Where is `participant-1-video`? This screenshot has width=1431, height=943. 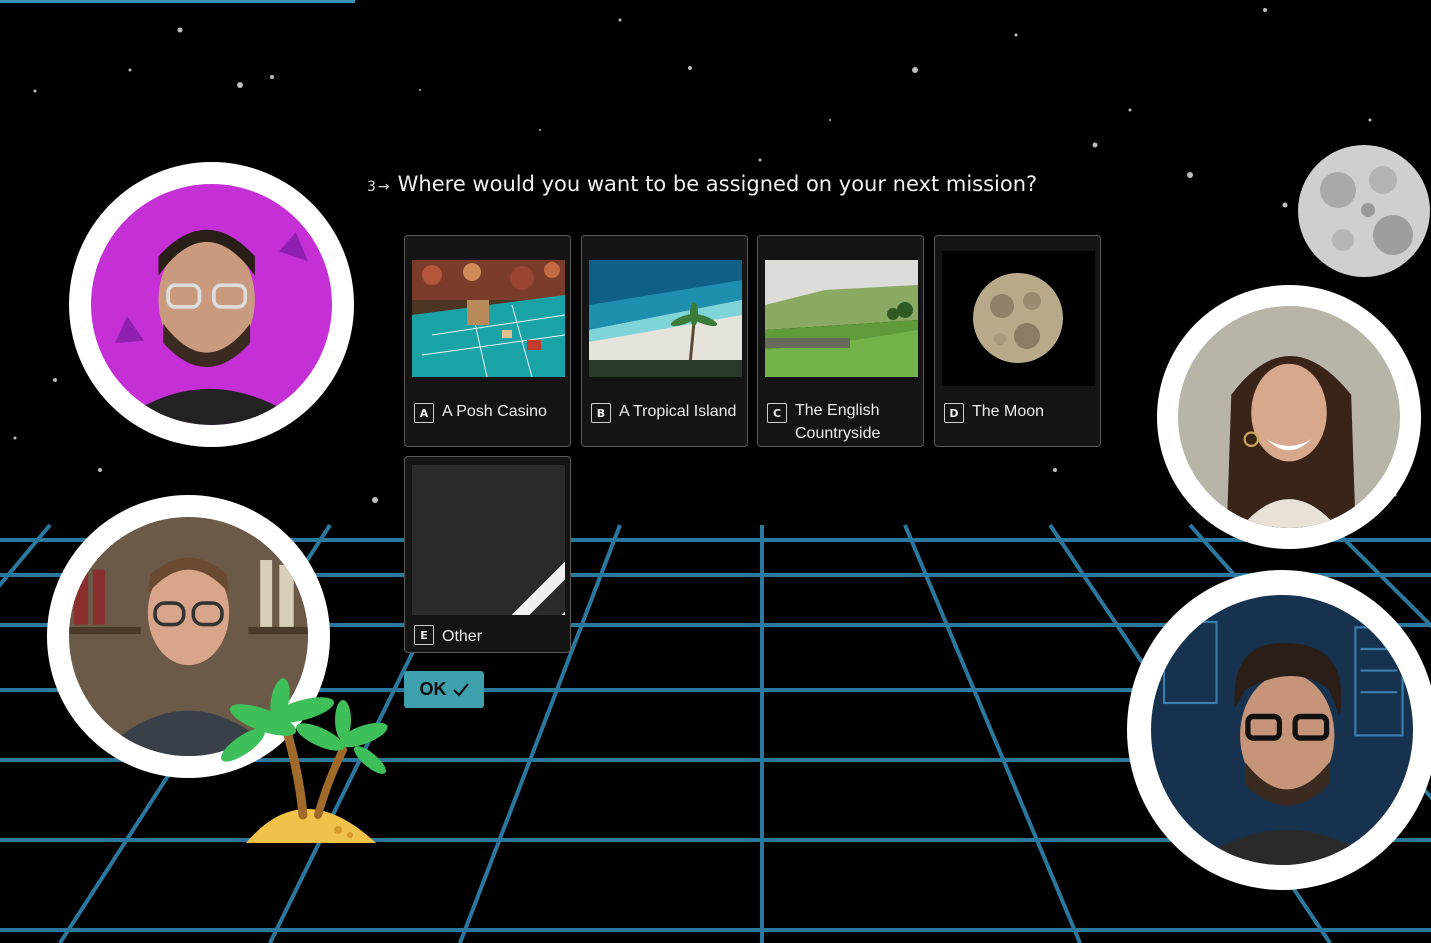 participant-1-video is located at coordinates (211, 304).